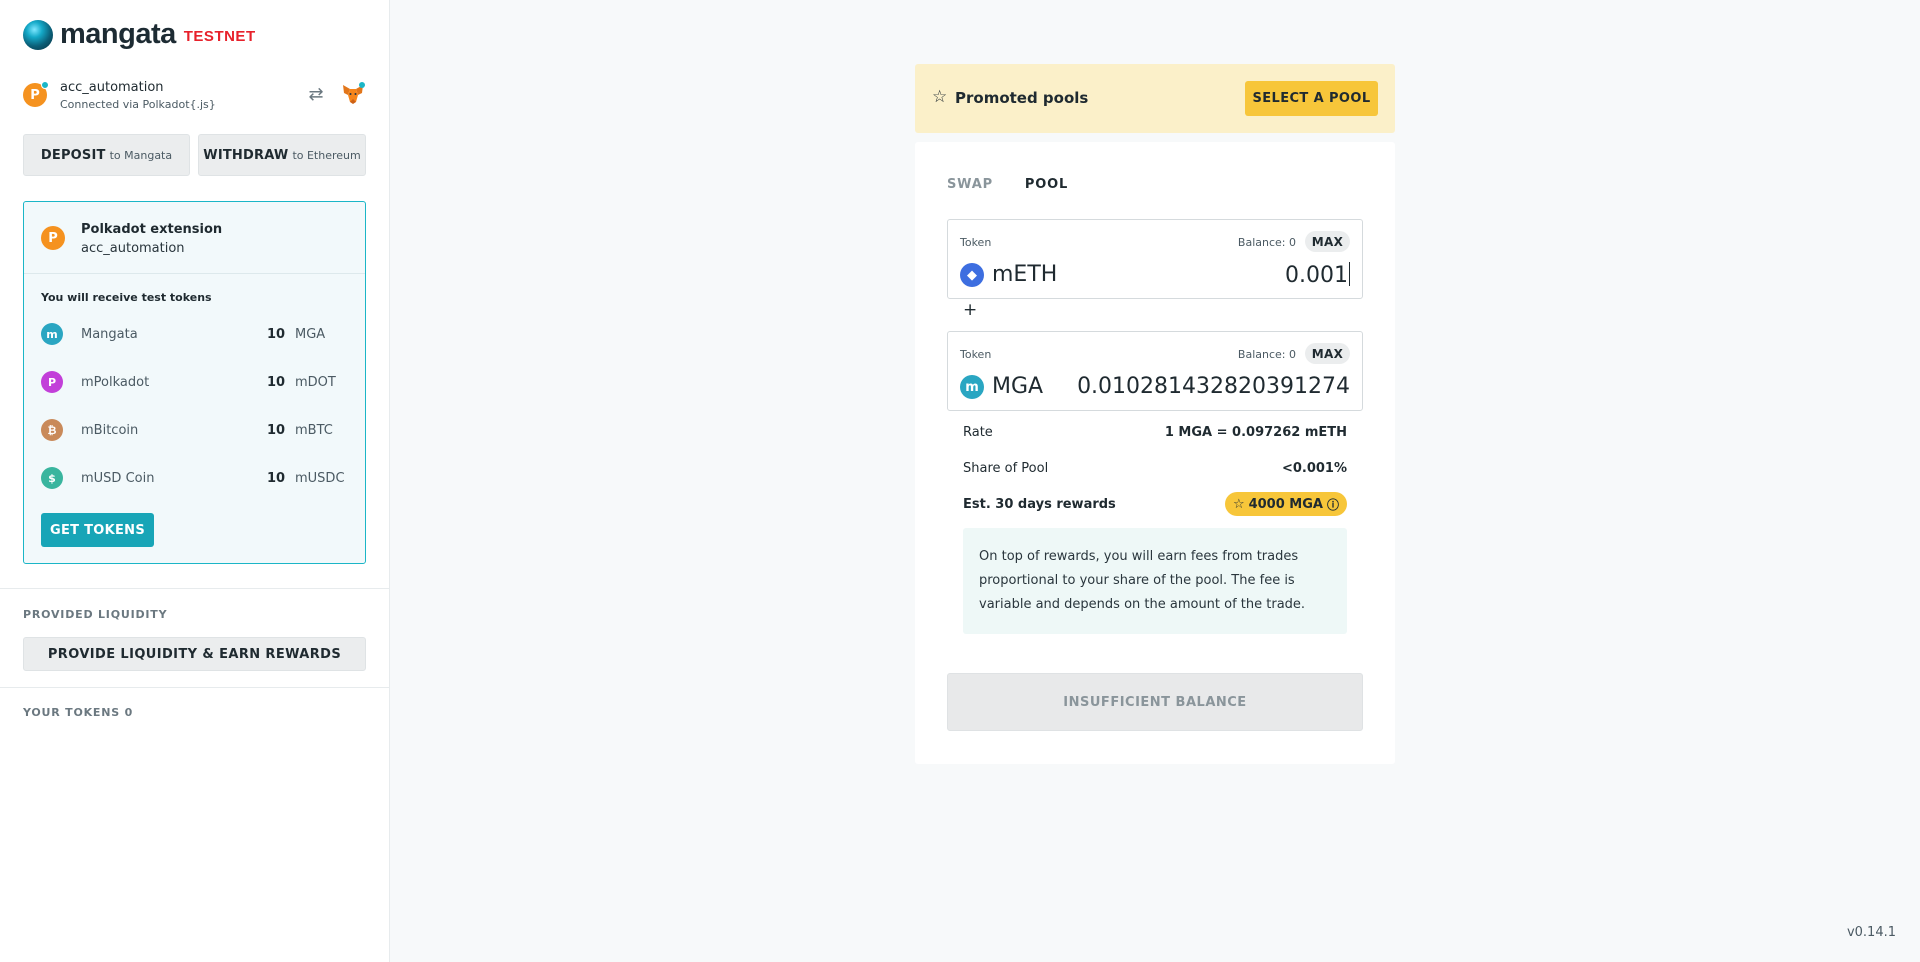 Image resolution: width=1920 pixels, height=962 pixels. What do you see at coordinates (1155, 468) in the screenshot?
I see `share-row: Share of Pool <0.001%` at bounding box center [1155, 468].